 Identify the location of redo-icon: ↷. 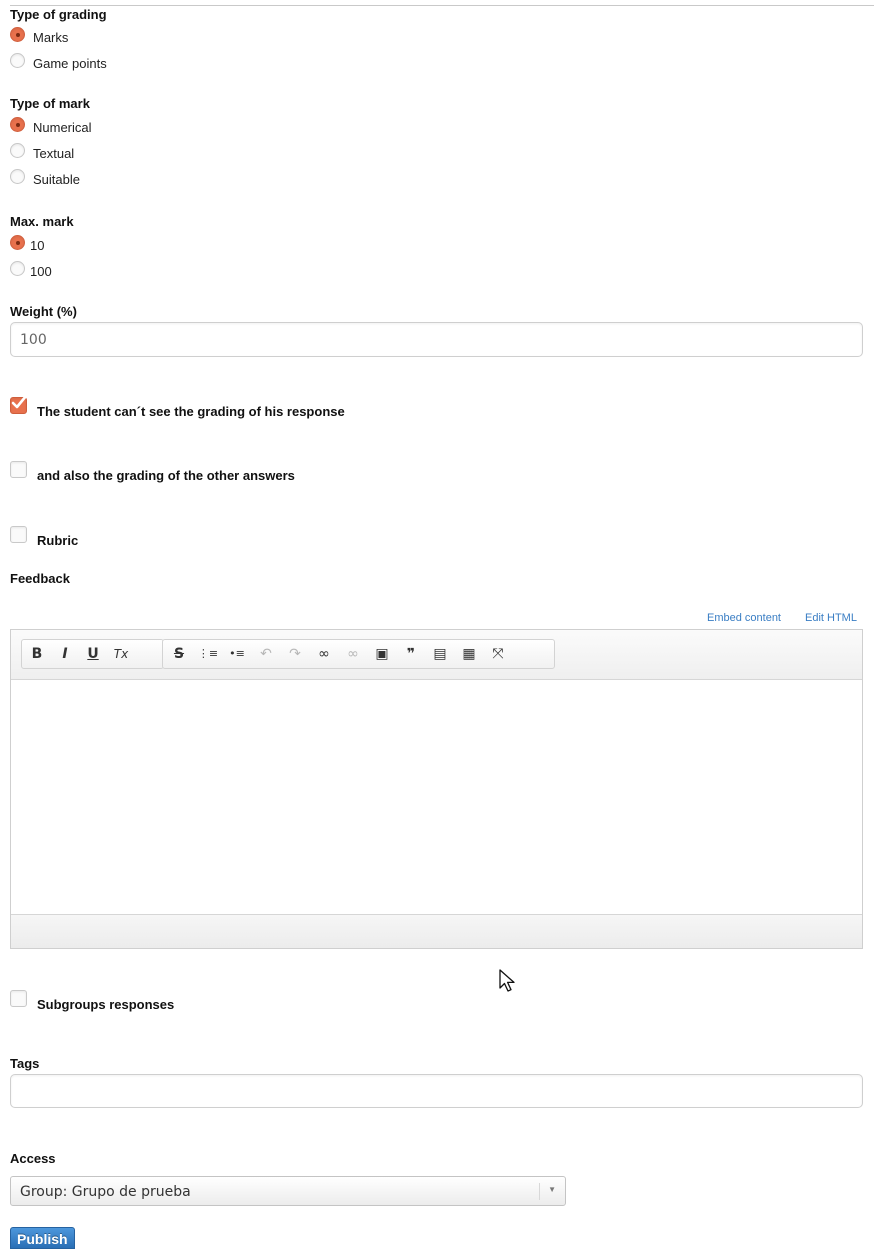
(295, 654).